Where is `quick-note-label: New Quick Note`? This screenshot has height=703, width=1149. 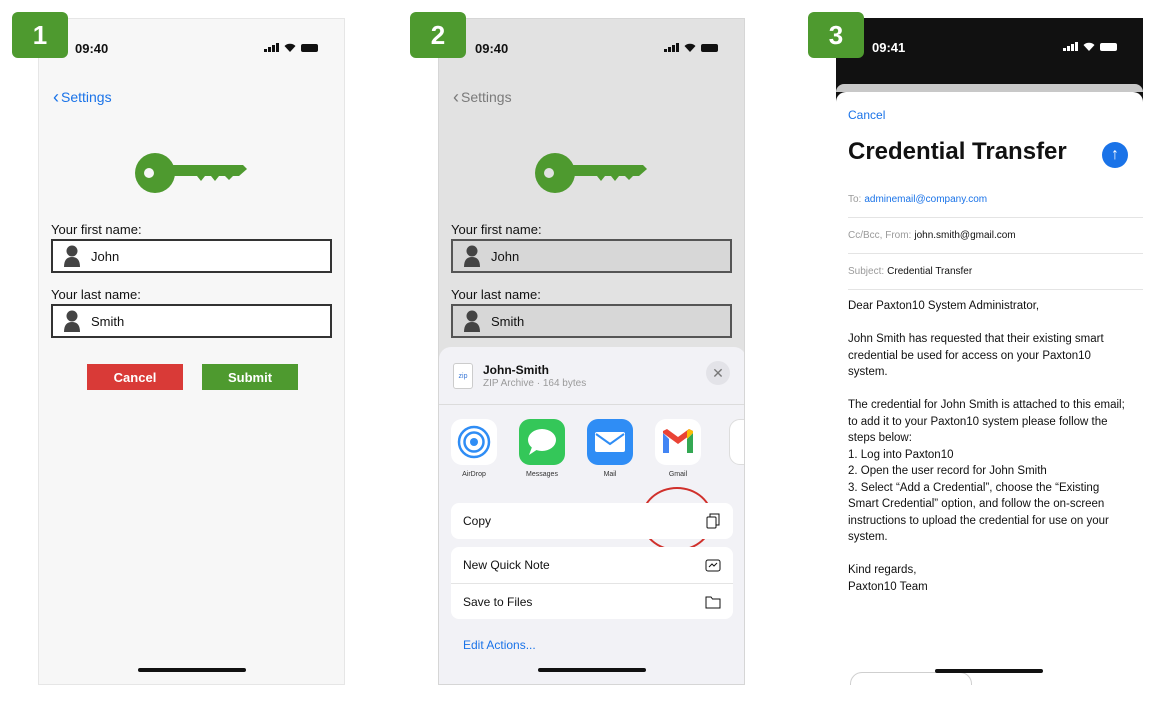
quick-note-label: New Quick Note is located at coordinates (506, 565).